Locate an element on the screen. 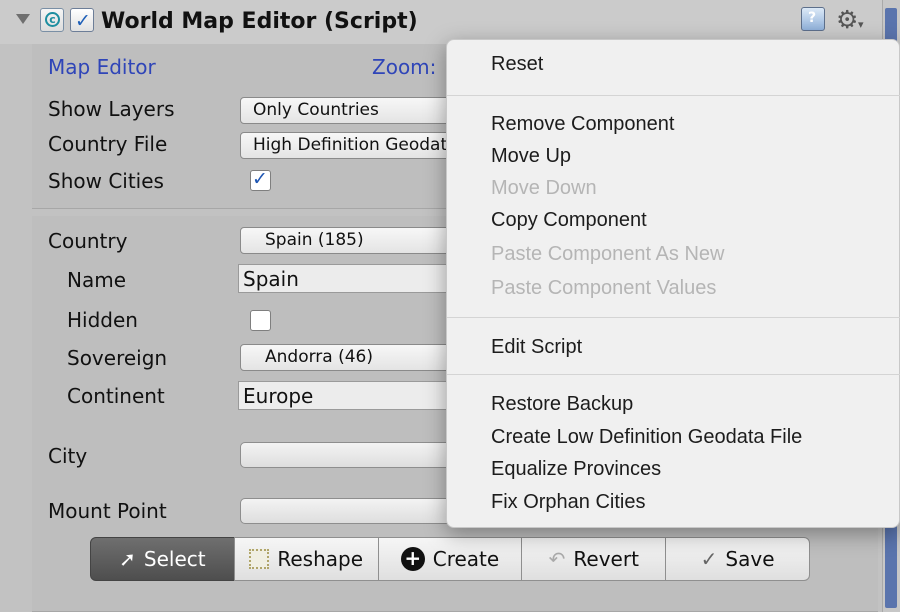 This screenshot has height=612, width=900. name-label: Name is located at coordinates (97, 280).